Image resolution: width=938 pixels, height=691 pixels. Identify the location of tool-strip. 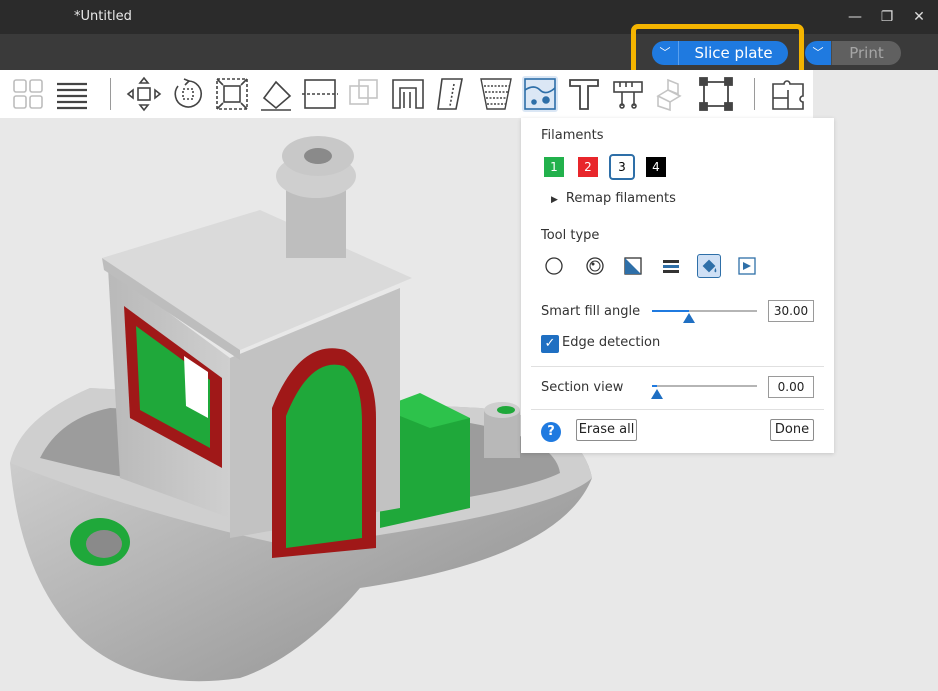
(406, 94).